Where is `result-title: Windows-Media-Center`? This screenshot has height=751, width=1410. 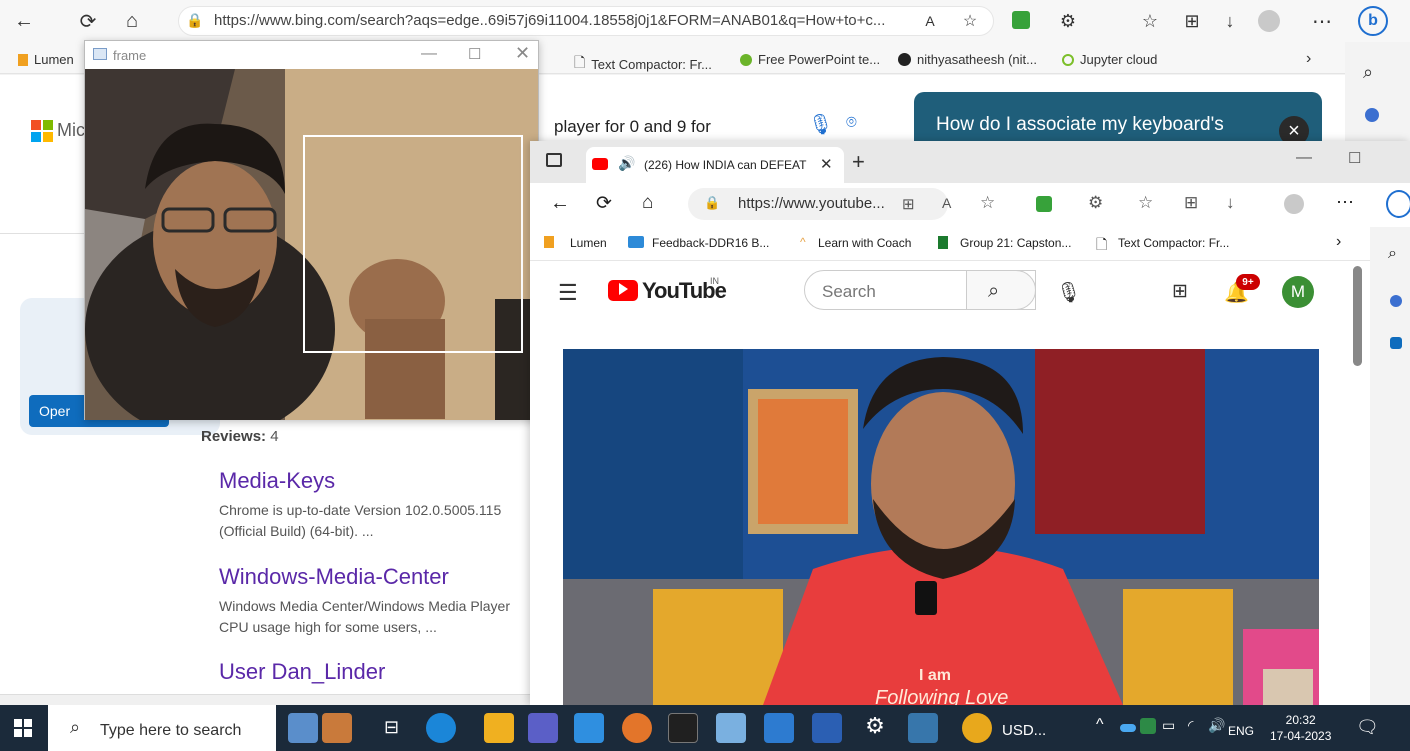
result-title: Windows-Media-Center is located at coordinates (334, 577).